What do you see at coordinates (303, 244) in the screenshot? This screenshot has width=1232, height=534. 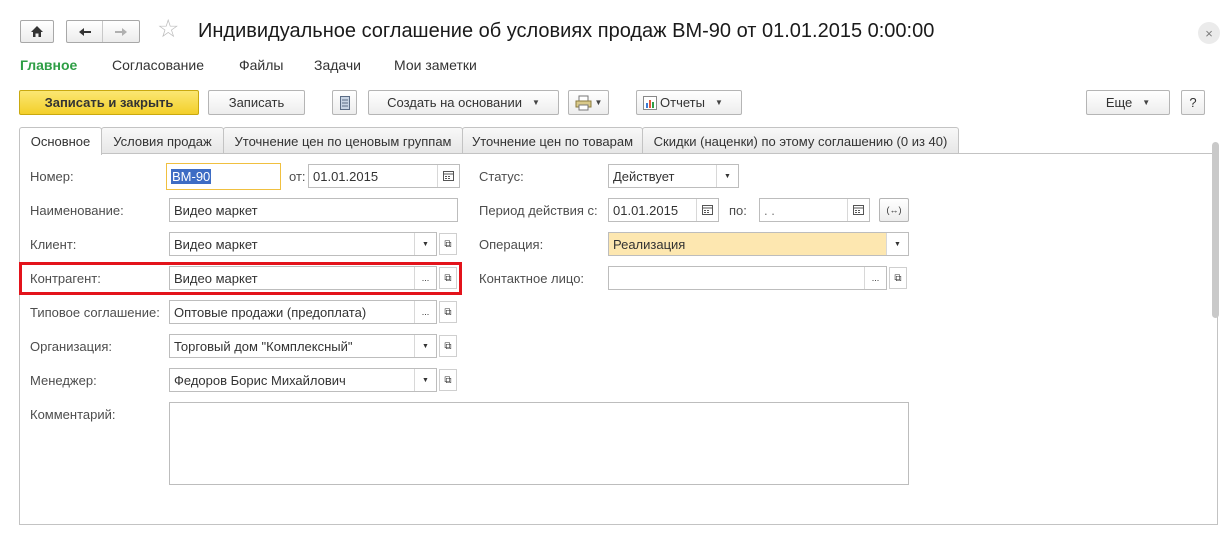 I see `client-field: Видео маркет ▼` at bounding box center [303, 244].